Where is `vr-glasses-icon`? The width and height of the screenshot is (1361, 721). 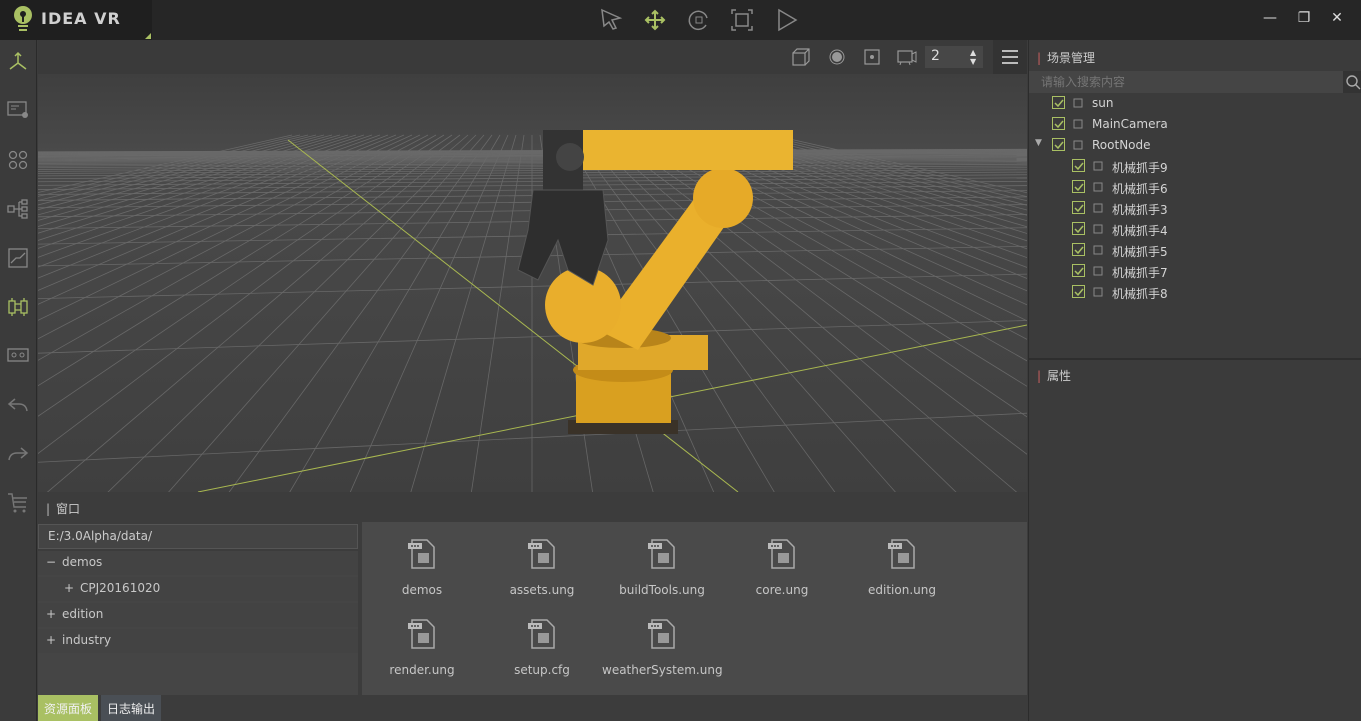 vr-glasses-icon is located at coordinates (18, 355).